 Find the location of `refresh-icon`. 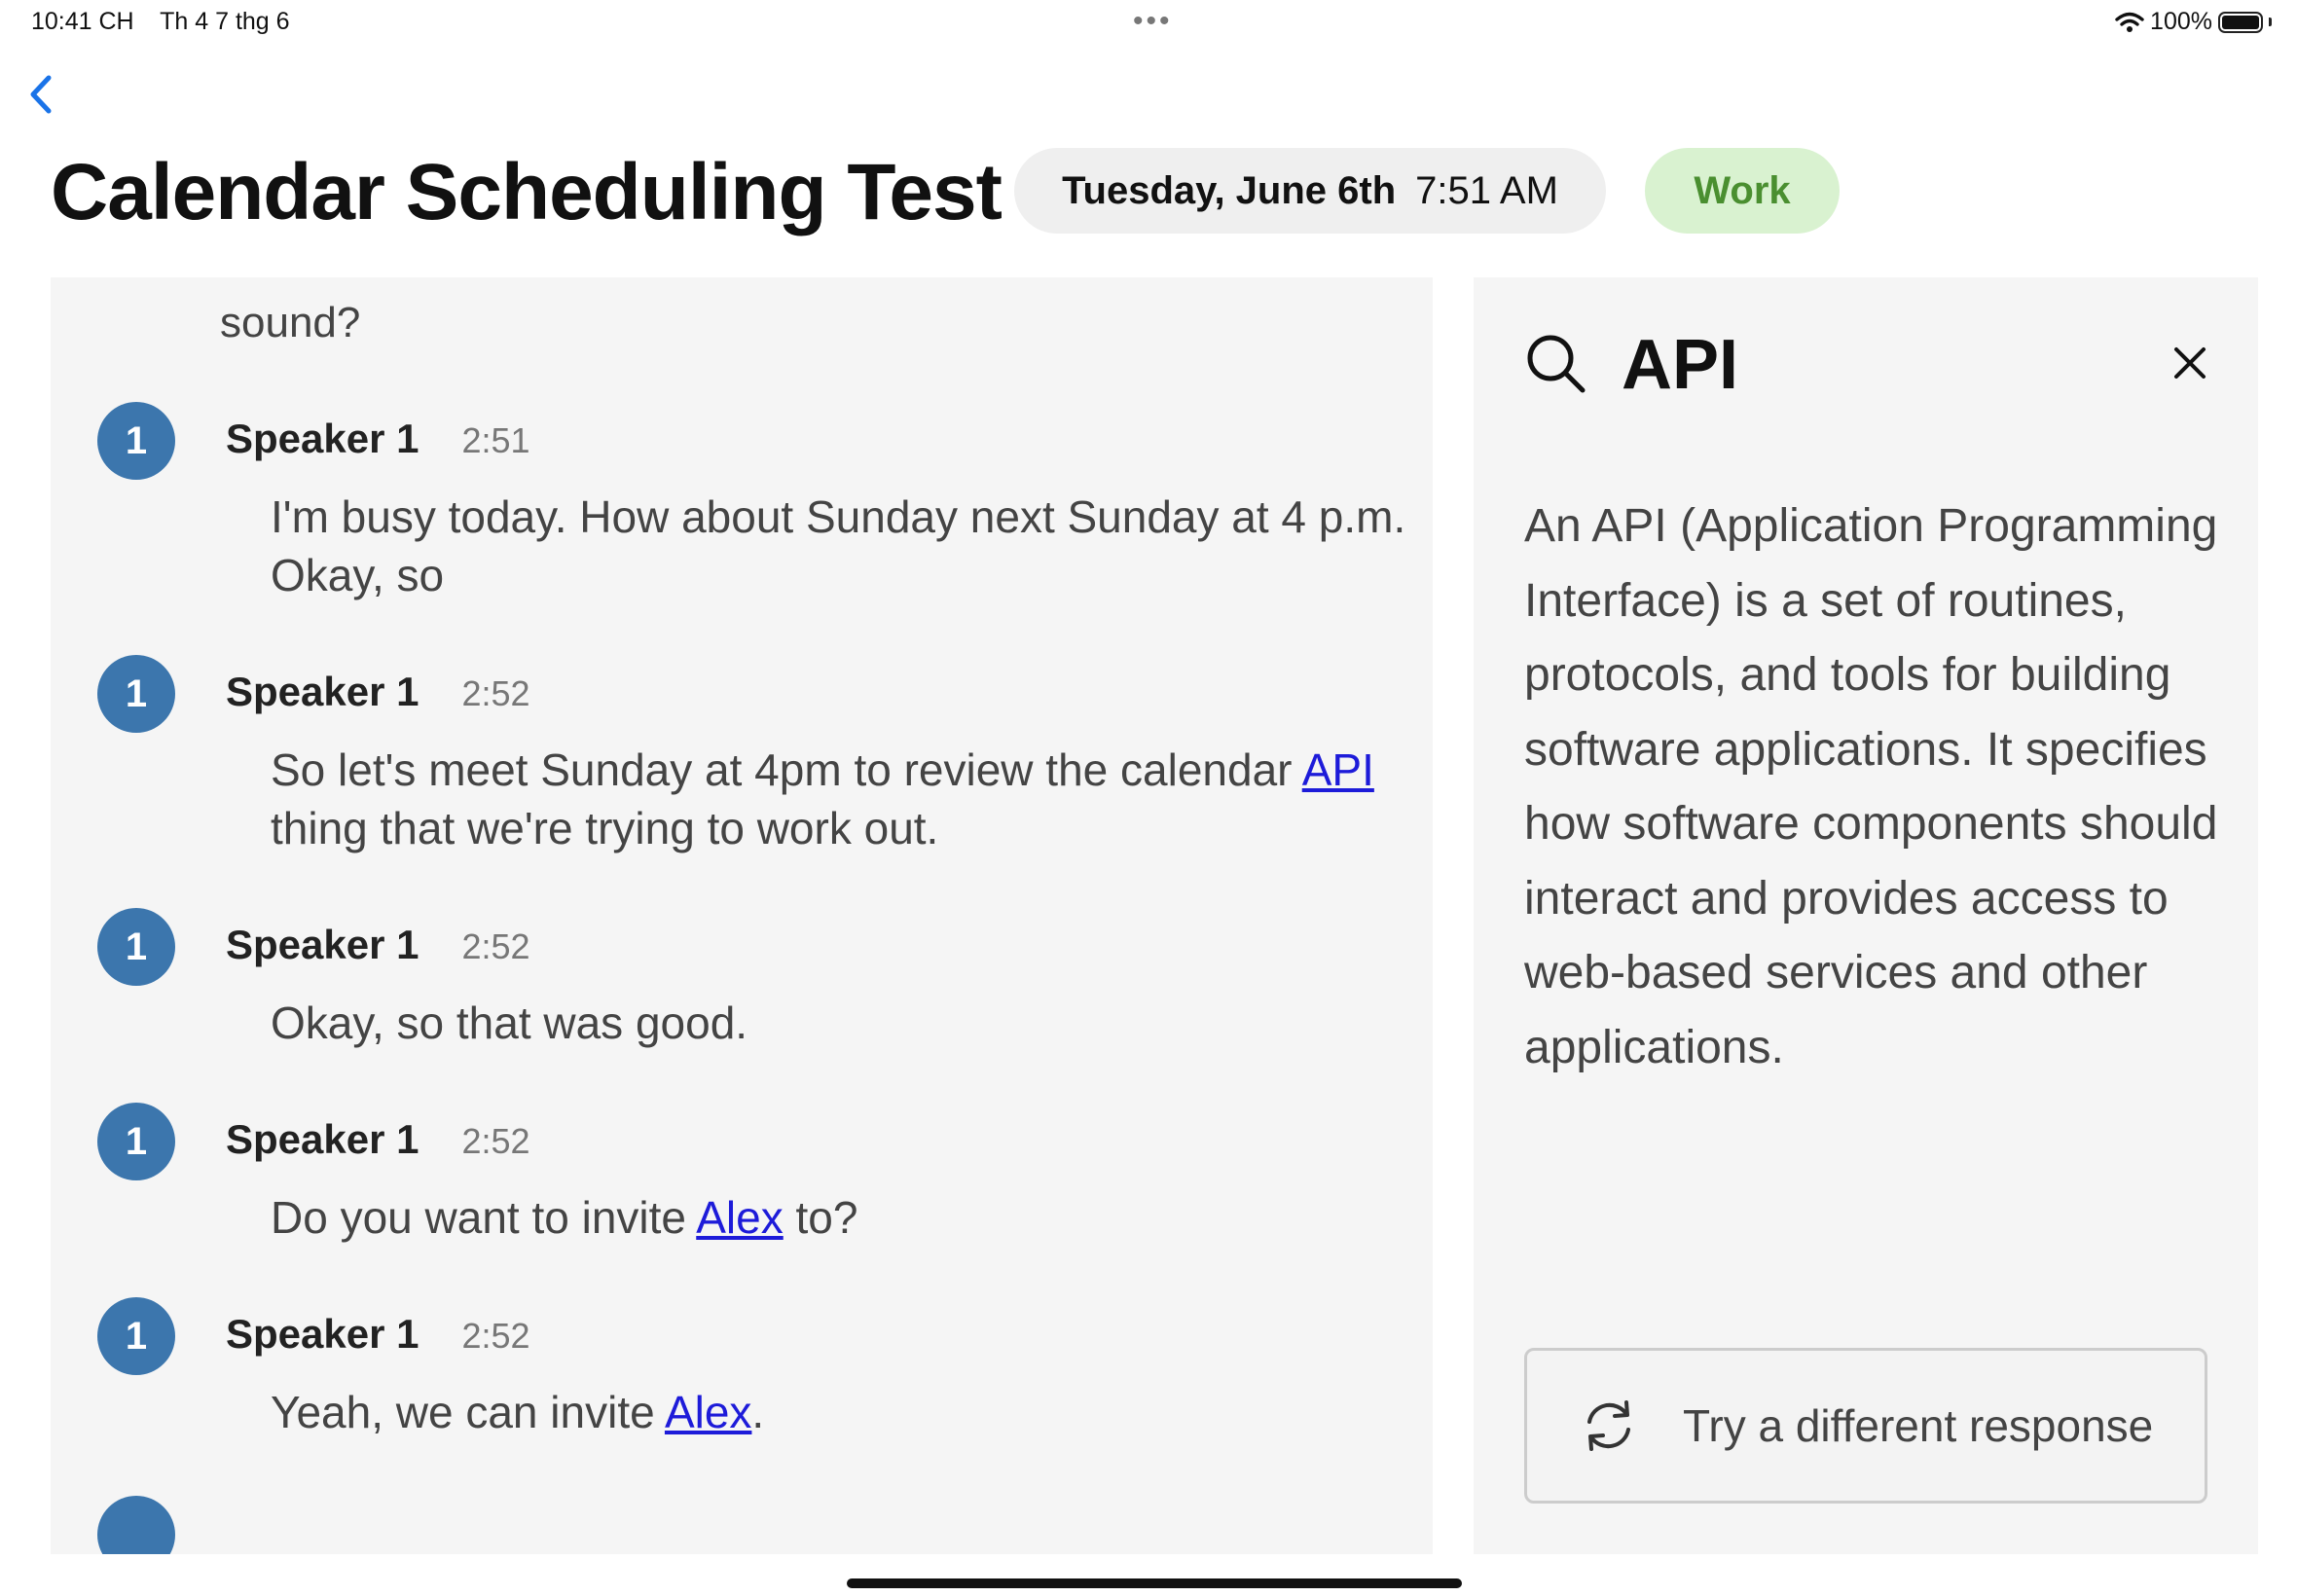

refresh-icon is located at coordinates (1608, 1426).